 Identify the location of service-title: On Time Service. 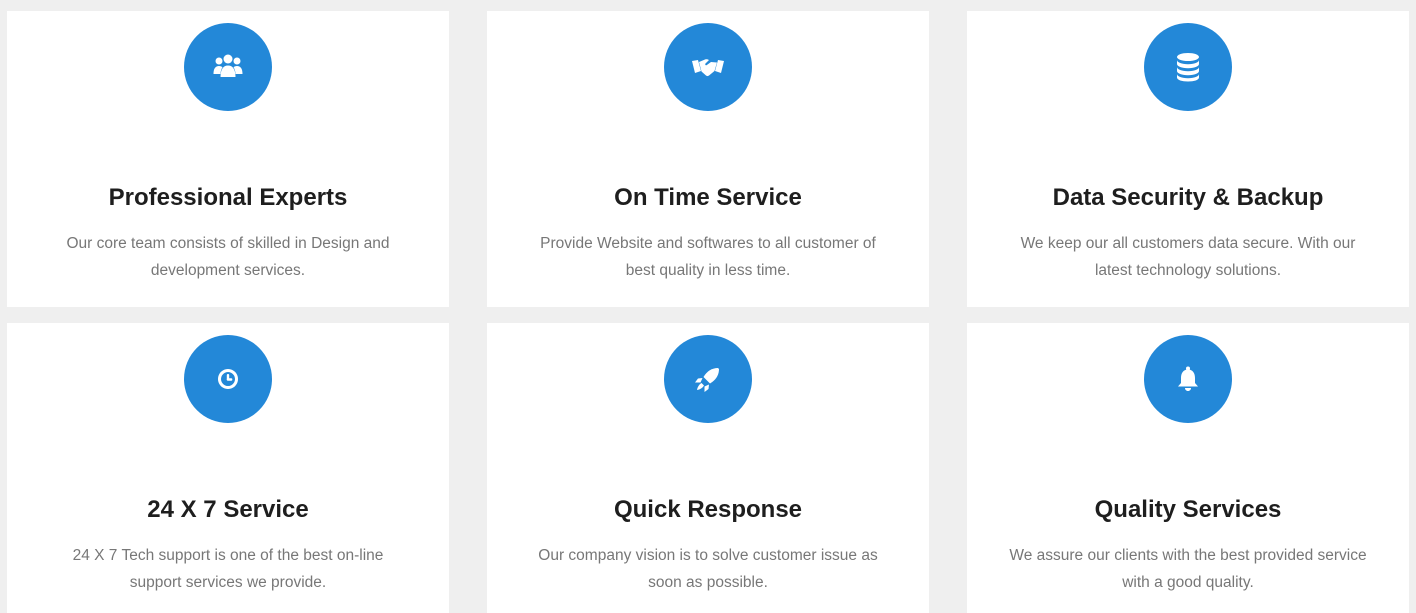
(708, 197).